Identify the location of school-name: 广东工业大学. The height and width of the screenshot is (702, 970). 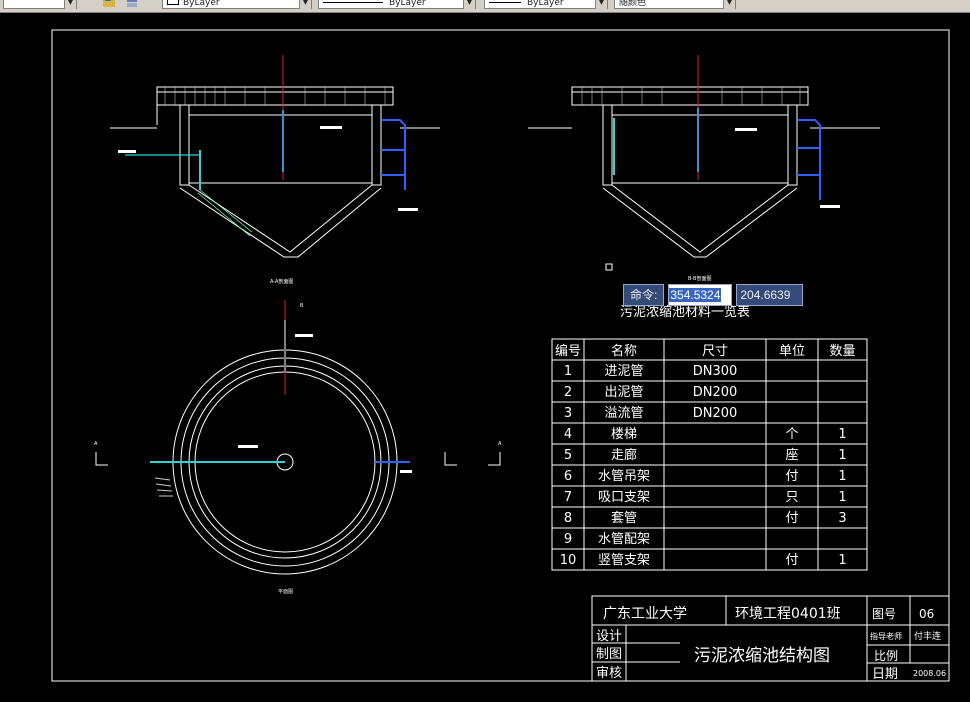
(645, 614).